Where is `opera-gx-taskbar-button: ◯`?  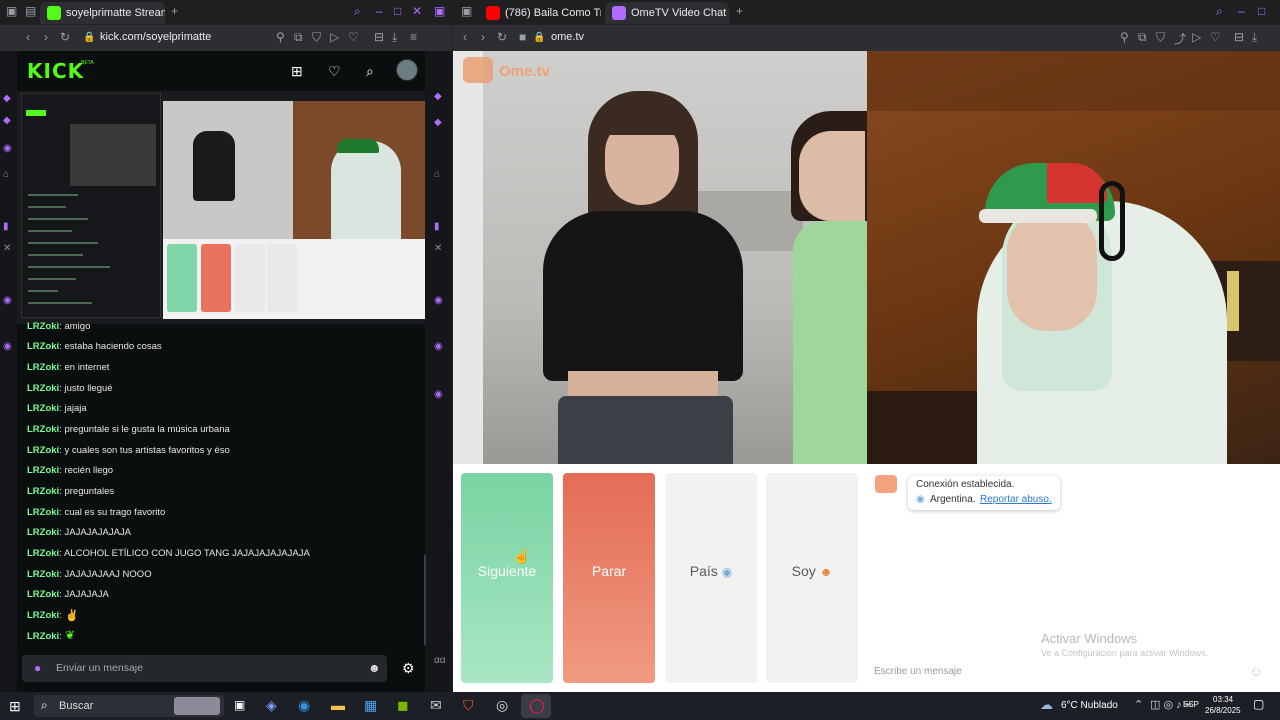
opera-gx-taskbar-button: ◯ is located at coordinates (536, 706).